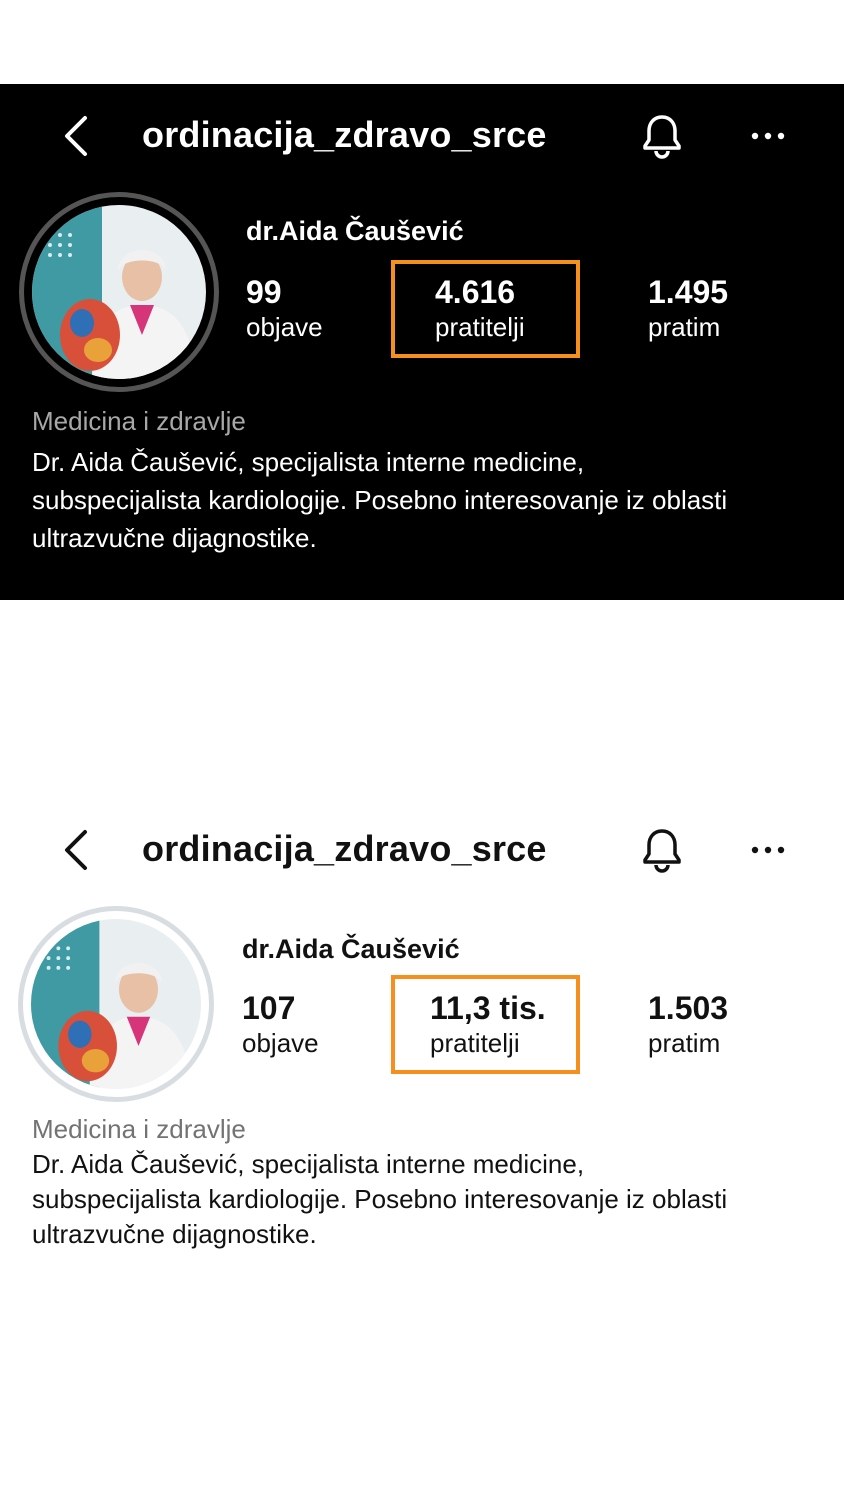  I want to click on stat-posts: 99 objave, so click(284, 309).